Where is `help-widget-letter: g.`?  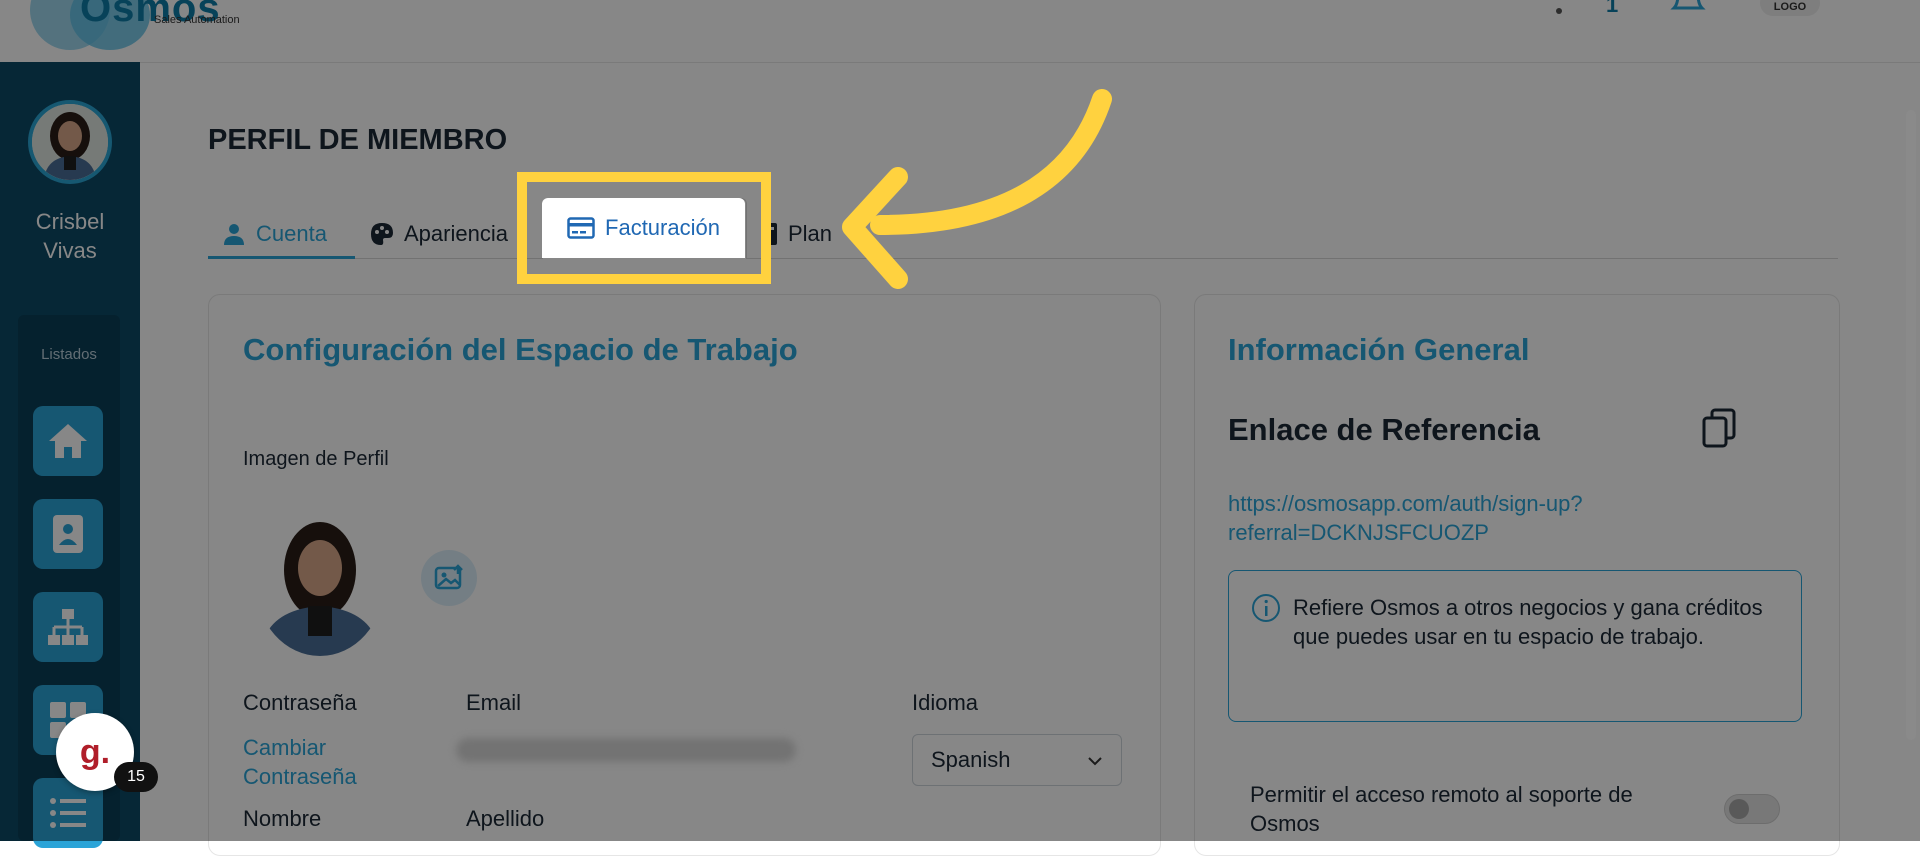 help-widget-letter: g. is located at coordinates (95, 751).